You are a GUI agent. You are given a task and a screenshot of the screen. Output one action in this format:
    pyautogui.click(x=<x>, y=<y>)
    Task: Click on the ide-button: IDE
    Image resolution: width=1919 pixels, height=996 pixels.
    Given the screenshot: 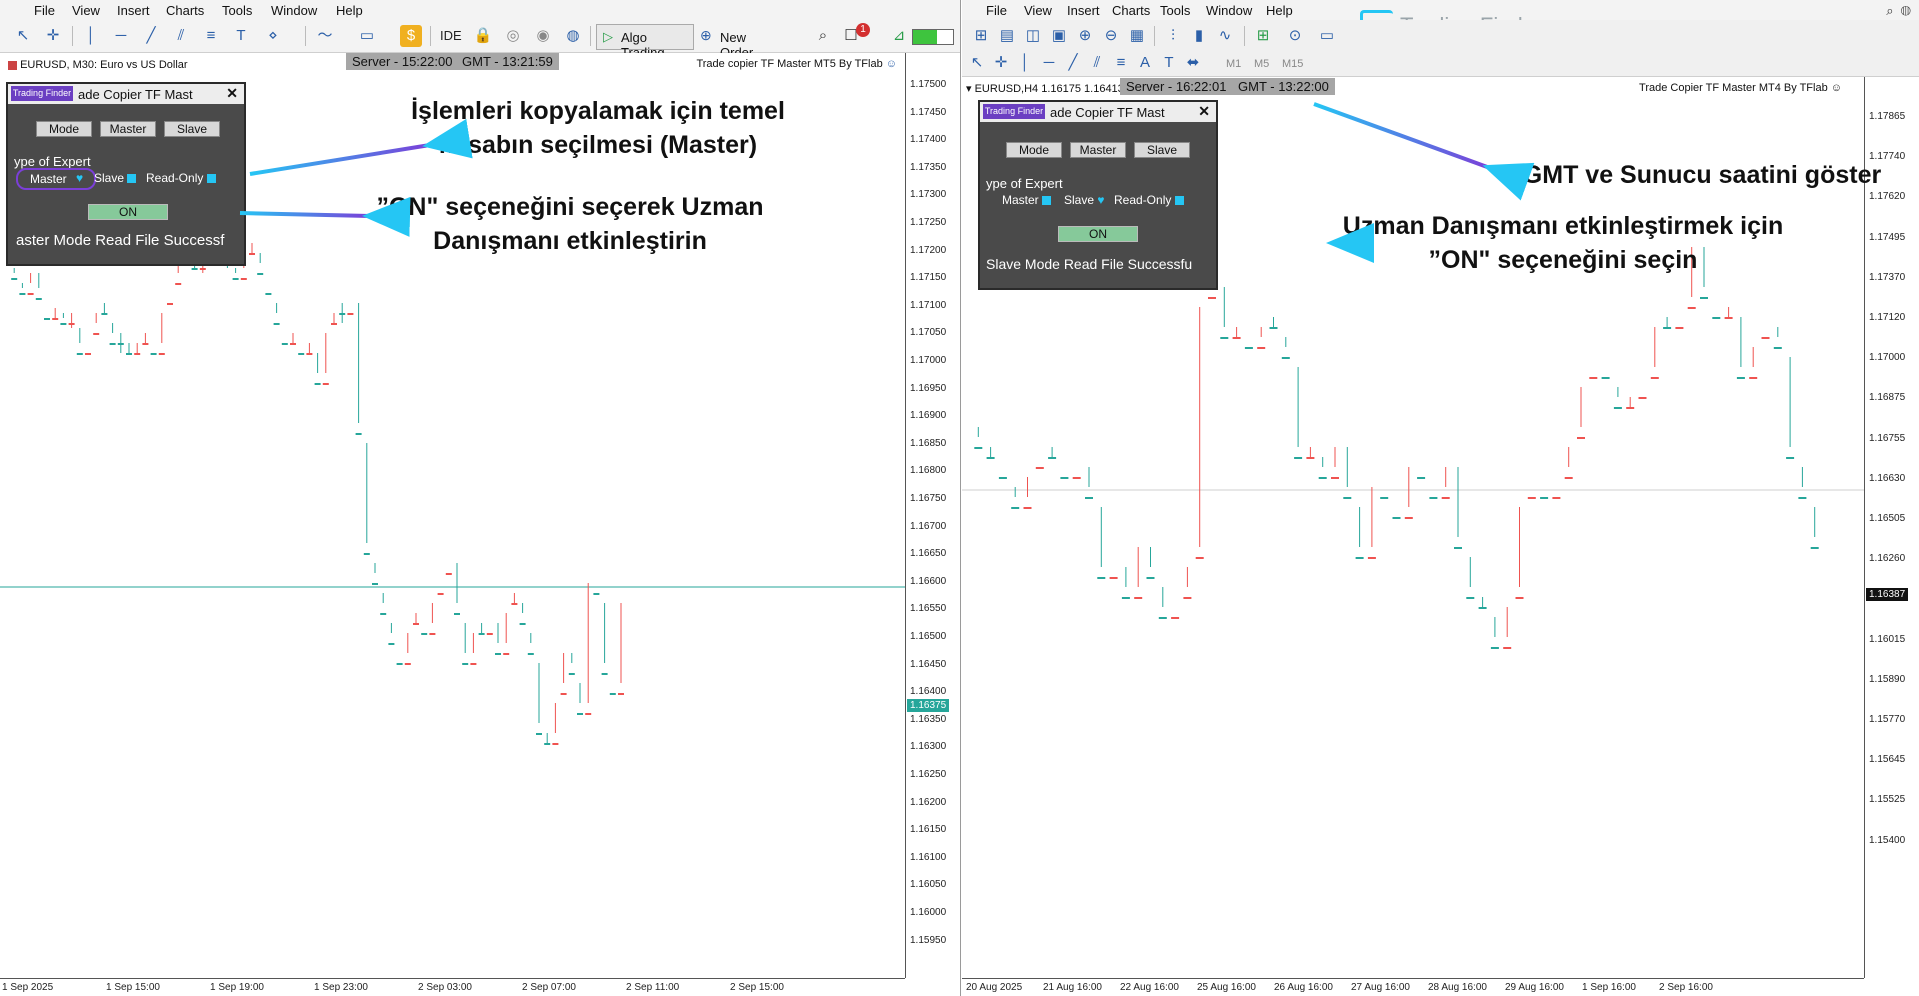 What is the action you would take?
    pyautogui.click(x=451, y=35)
    